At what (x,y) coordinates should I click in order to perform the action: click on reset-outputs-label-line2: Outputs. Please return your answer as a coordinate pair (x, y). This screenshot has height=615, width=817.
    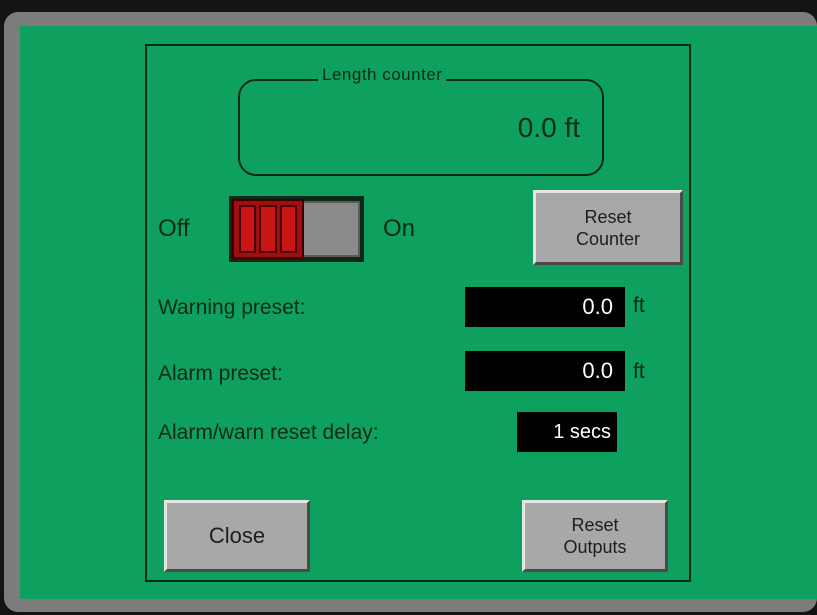
    Looking at the image, I should click on (595, 547).